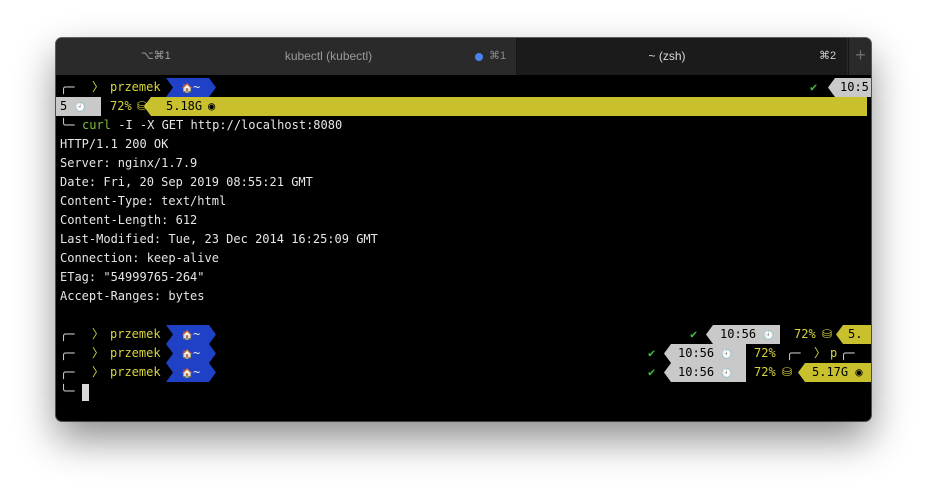 The image size is (927, 496). I want to click on status-bar-fill, so click(484, 106).